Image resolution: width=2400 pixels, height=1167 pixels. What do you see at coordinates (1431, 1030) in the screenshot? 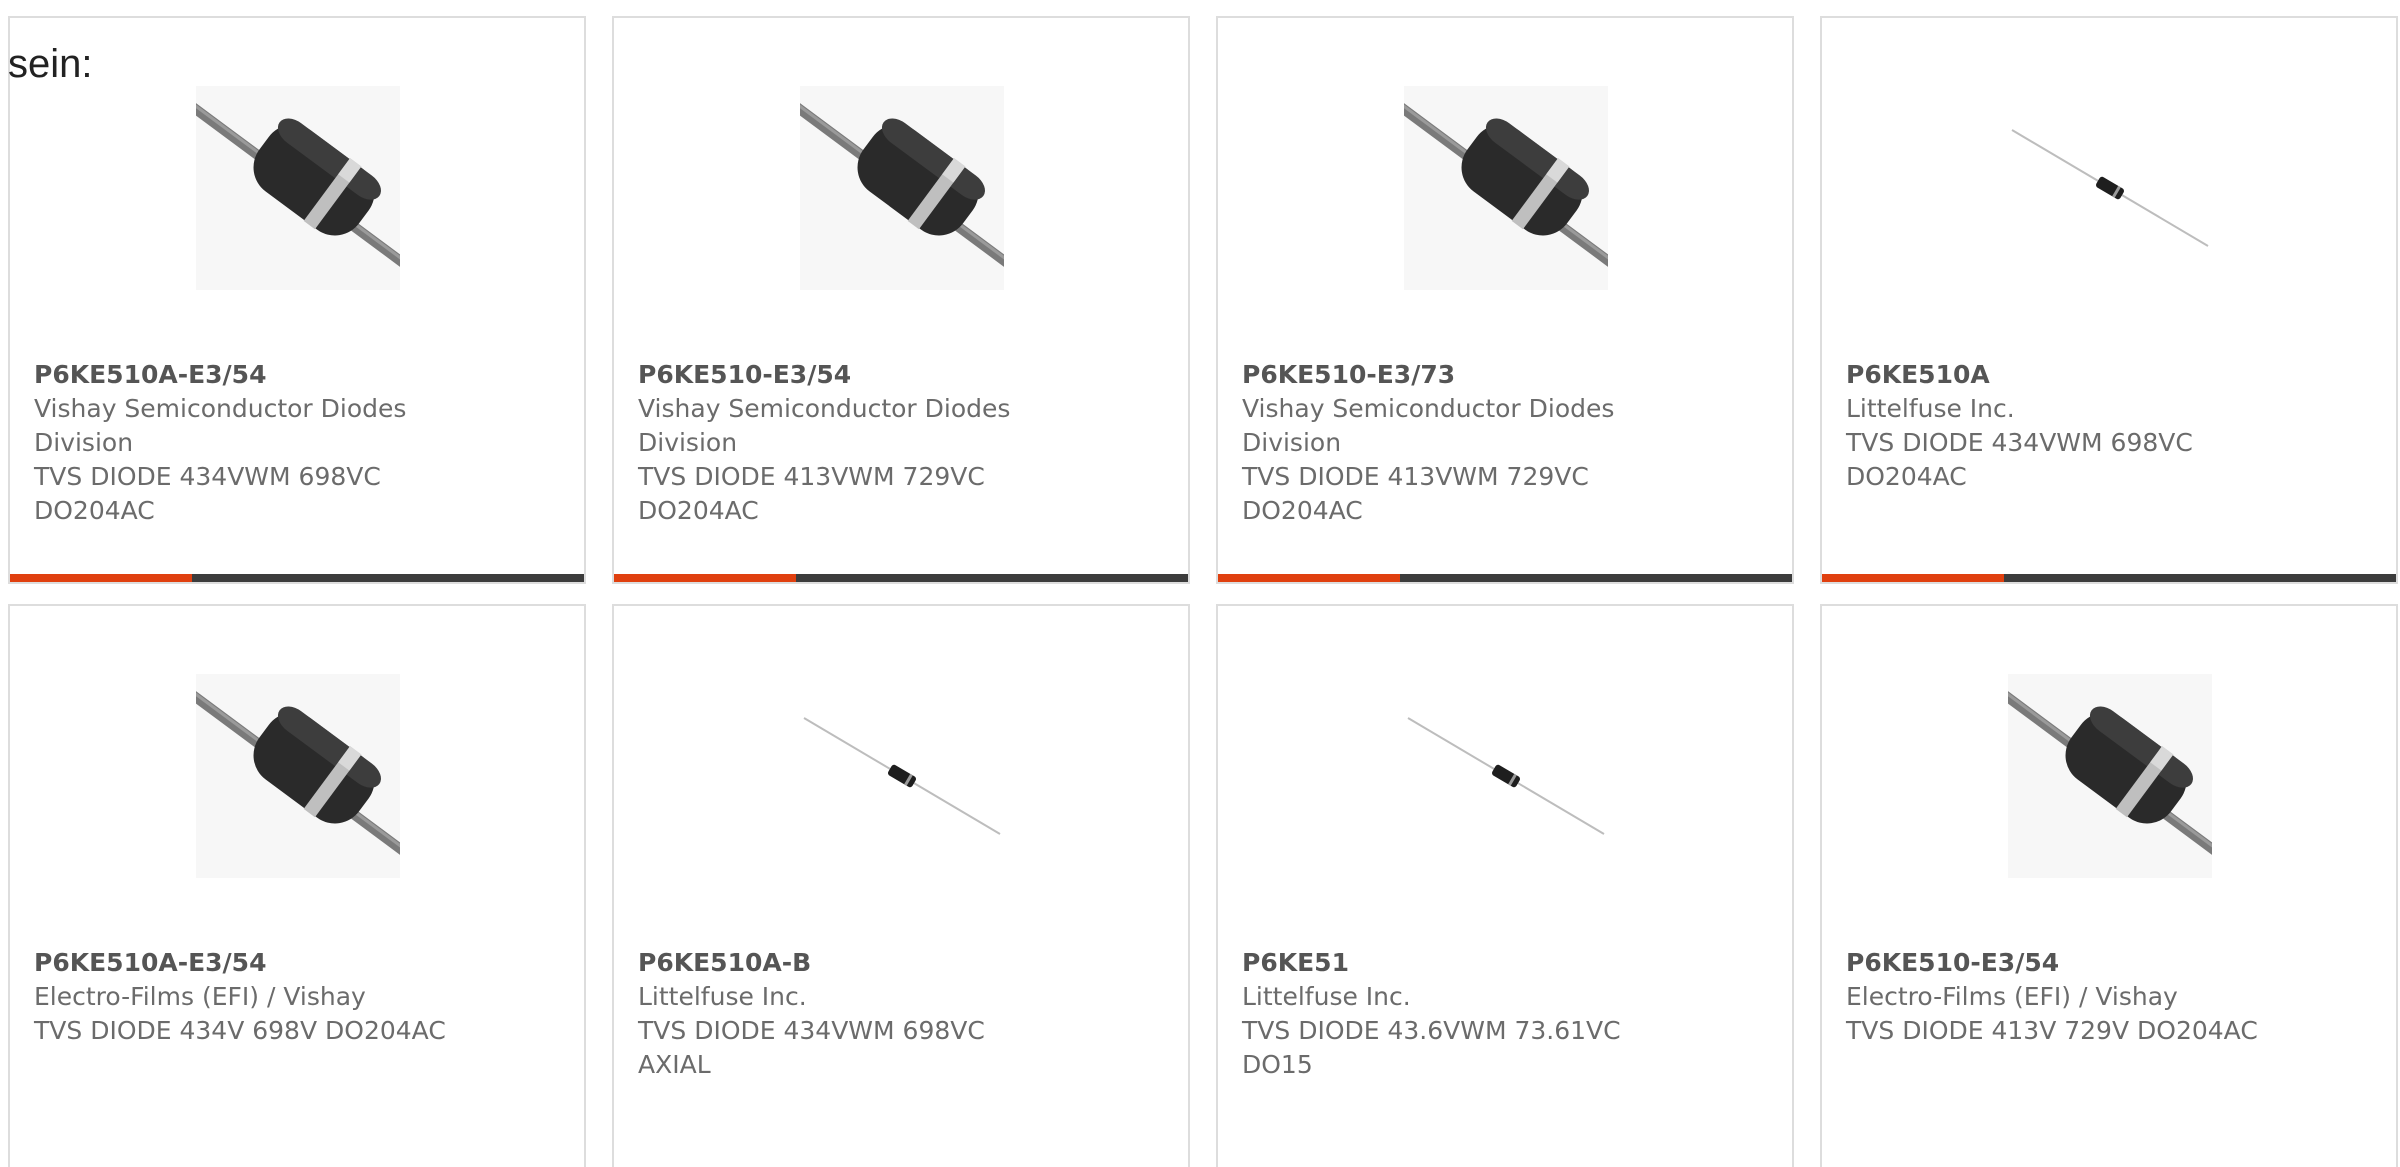
I see `description: TVS DIODE 43.6VWM 73.61VC` at bounding box center [1431, 1030].